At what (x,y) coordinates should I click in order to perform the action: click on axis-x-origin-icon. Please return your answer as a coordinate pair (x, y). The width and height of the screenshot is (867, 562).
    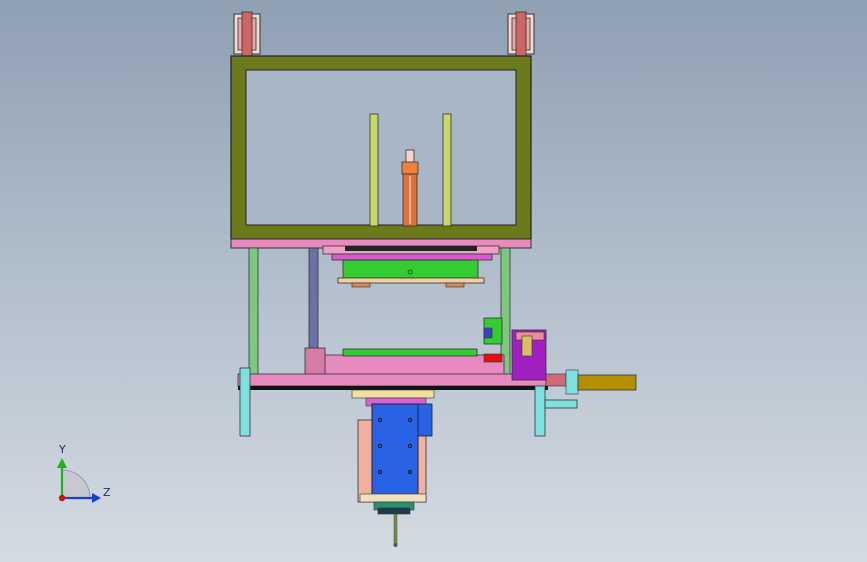
    Looking at the image, I should click on (62, 498).